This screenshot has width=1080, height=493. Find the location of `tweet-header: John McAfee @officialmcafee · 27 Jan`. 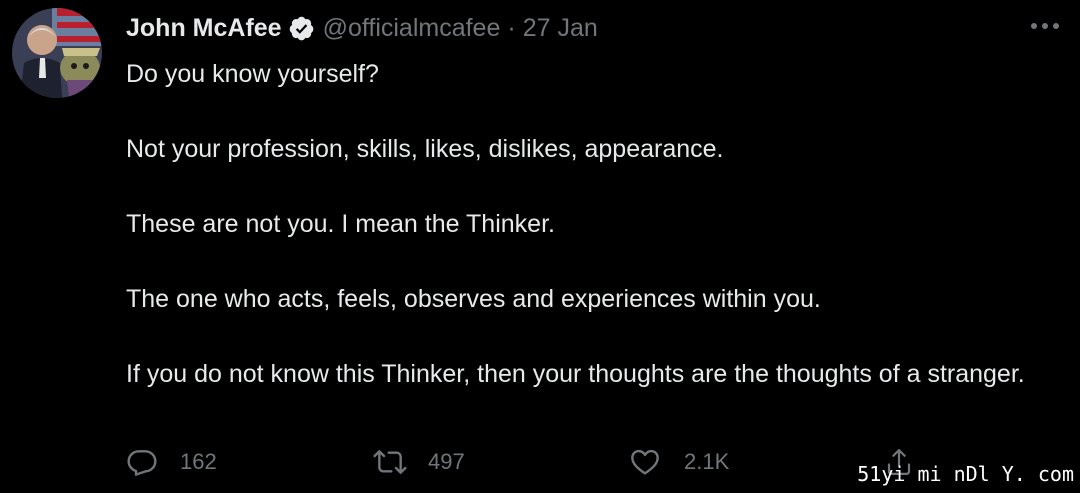

tweet-header: John McAfee @officialmcafee · 27 Jan is located at coordinates (362, 28).